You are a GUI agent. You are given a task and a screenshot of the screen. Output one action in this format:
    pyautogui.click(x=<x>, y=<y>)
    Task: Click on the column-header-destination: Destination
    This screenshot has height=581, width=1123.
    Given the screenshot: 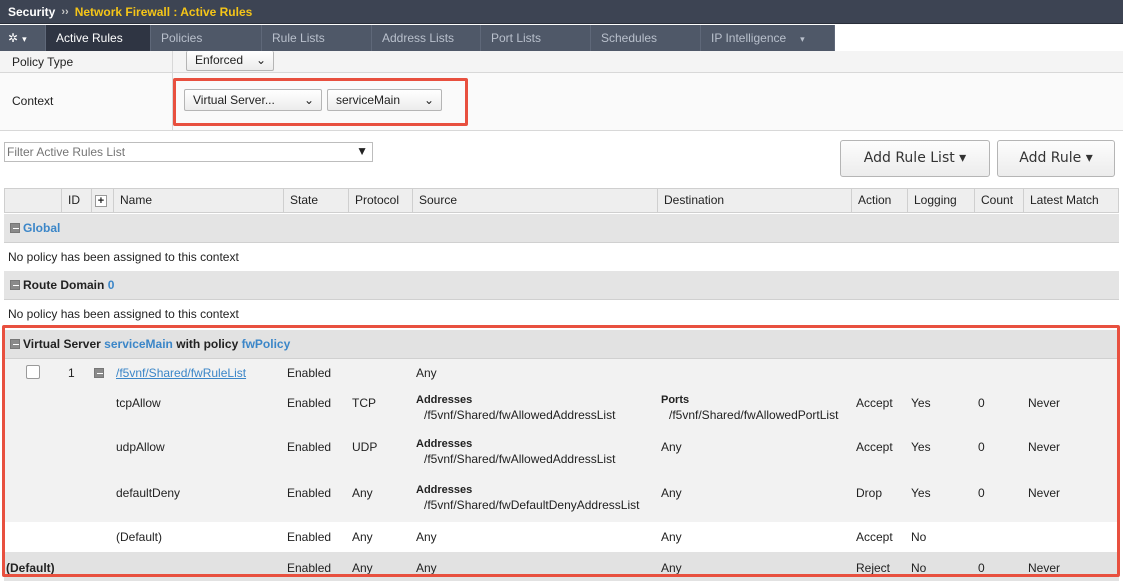 What is the action you would take?
    pyautogui.click(x=754, y=200)
    